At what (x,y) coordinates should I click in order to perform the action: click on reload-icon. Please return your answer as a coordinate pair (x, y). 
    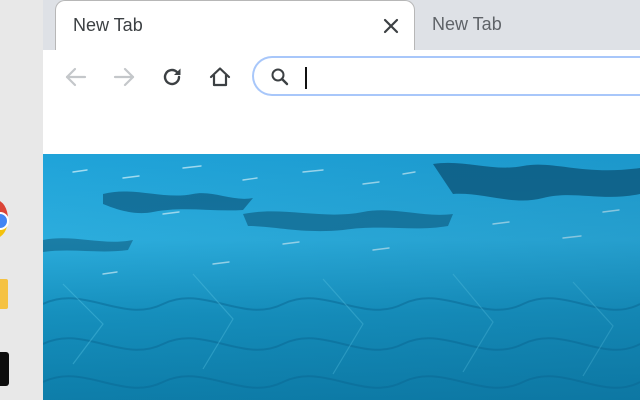
    Looking at the image, I should click on (172, 77).